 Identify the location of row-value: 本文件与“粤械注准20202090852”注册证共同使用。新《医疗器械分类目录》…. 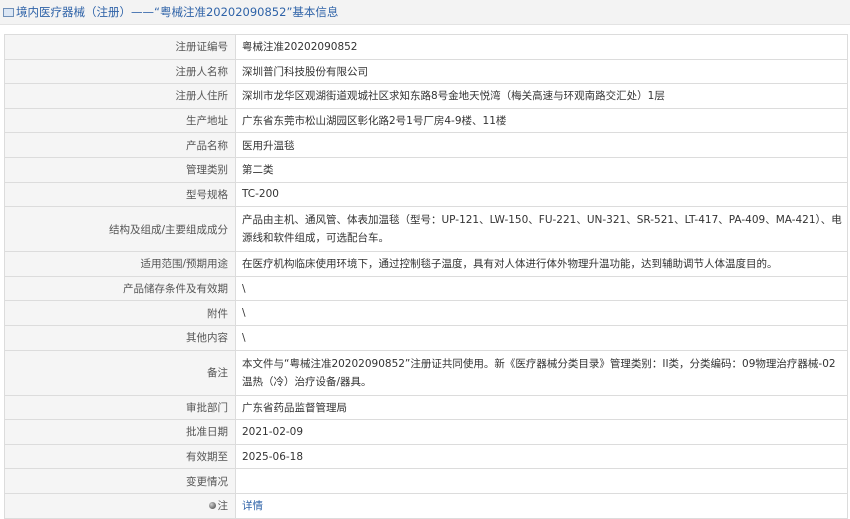
(541, 372).